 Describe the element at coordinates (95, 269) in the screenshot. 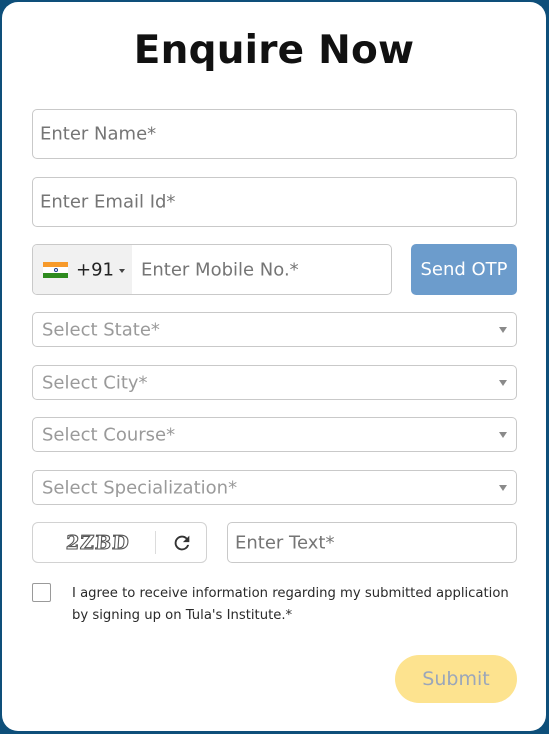

I see `dial-code: +91` at that location.